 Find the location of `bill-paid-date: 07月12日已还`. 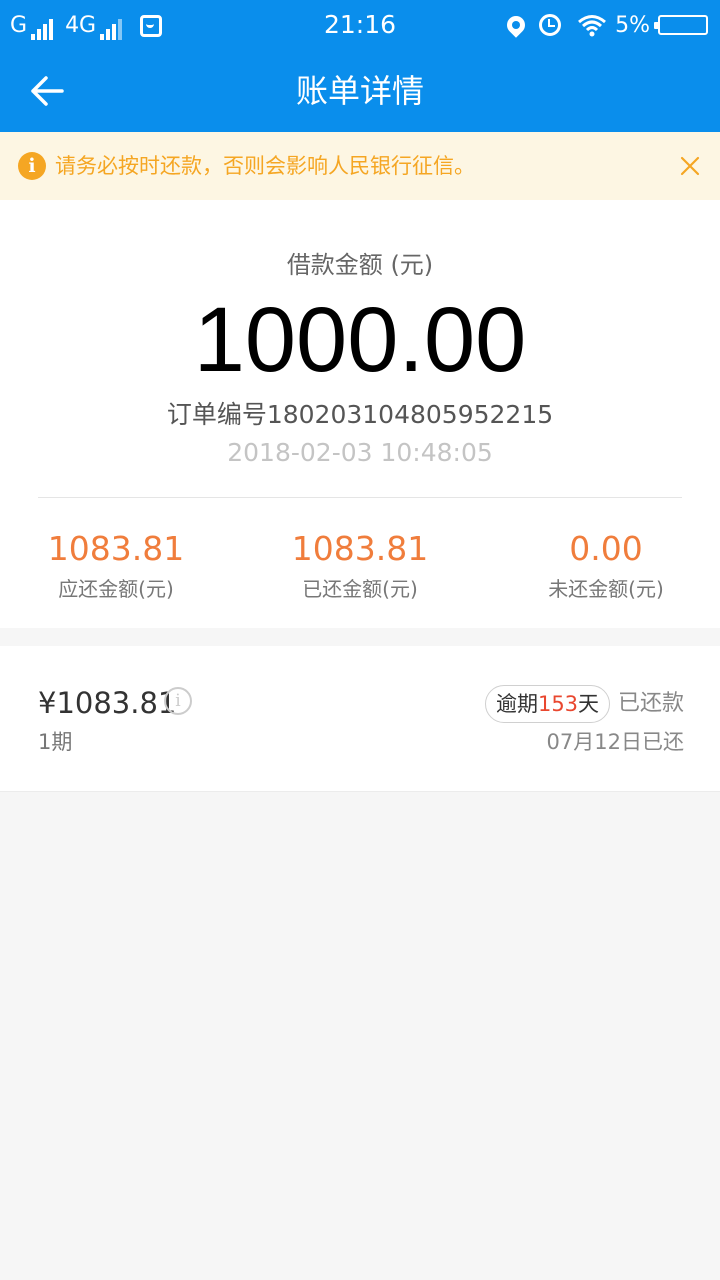

bill-paid-date: 07月12日已还 is located at coordinates (615, 742).